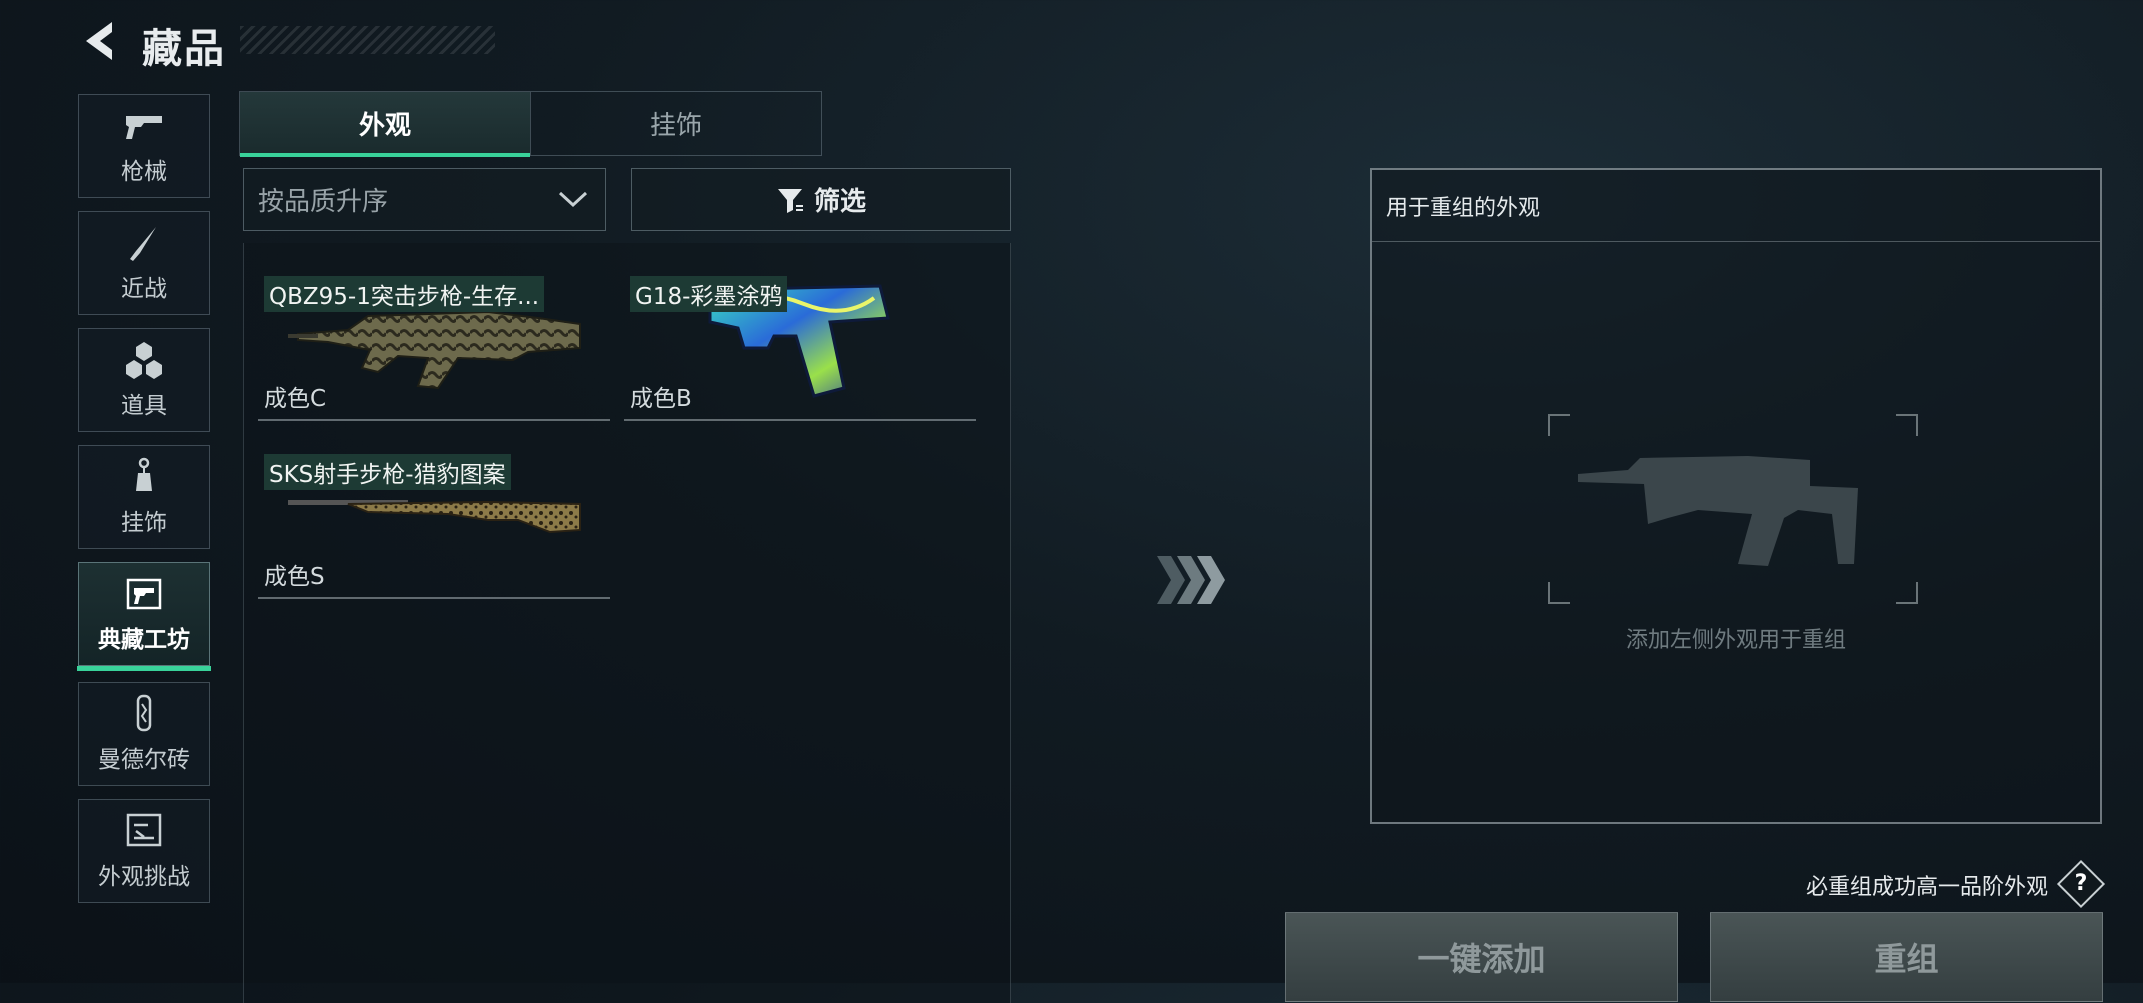 The width and height of the screenshot is (2143, 1003). I want to click on back-button, so click(101, 41).